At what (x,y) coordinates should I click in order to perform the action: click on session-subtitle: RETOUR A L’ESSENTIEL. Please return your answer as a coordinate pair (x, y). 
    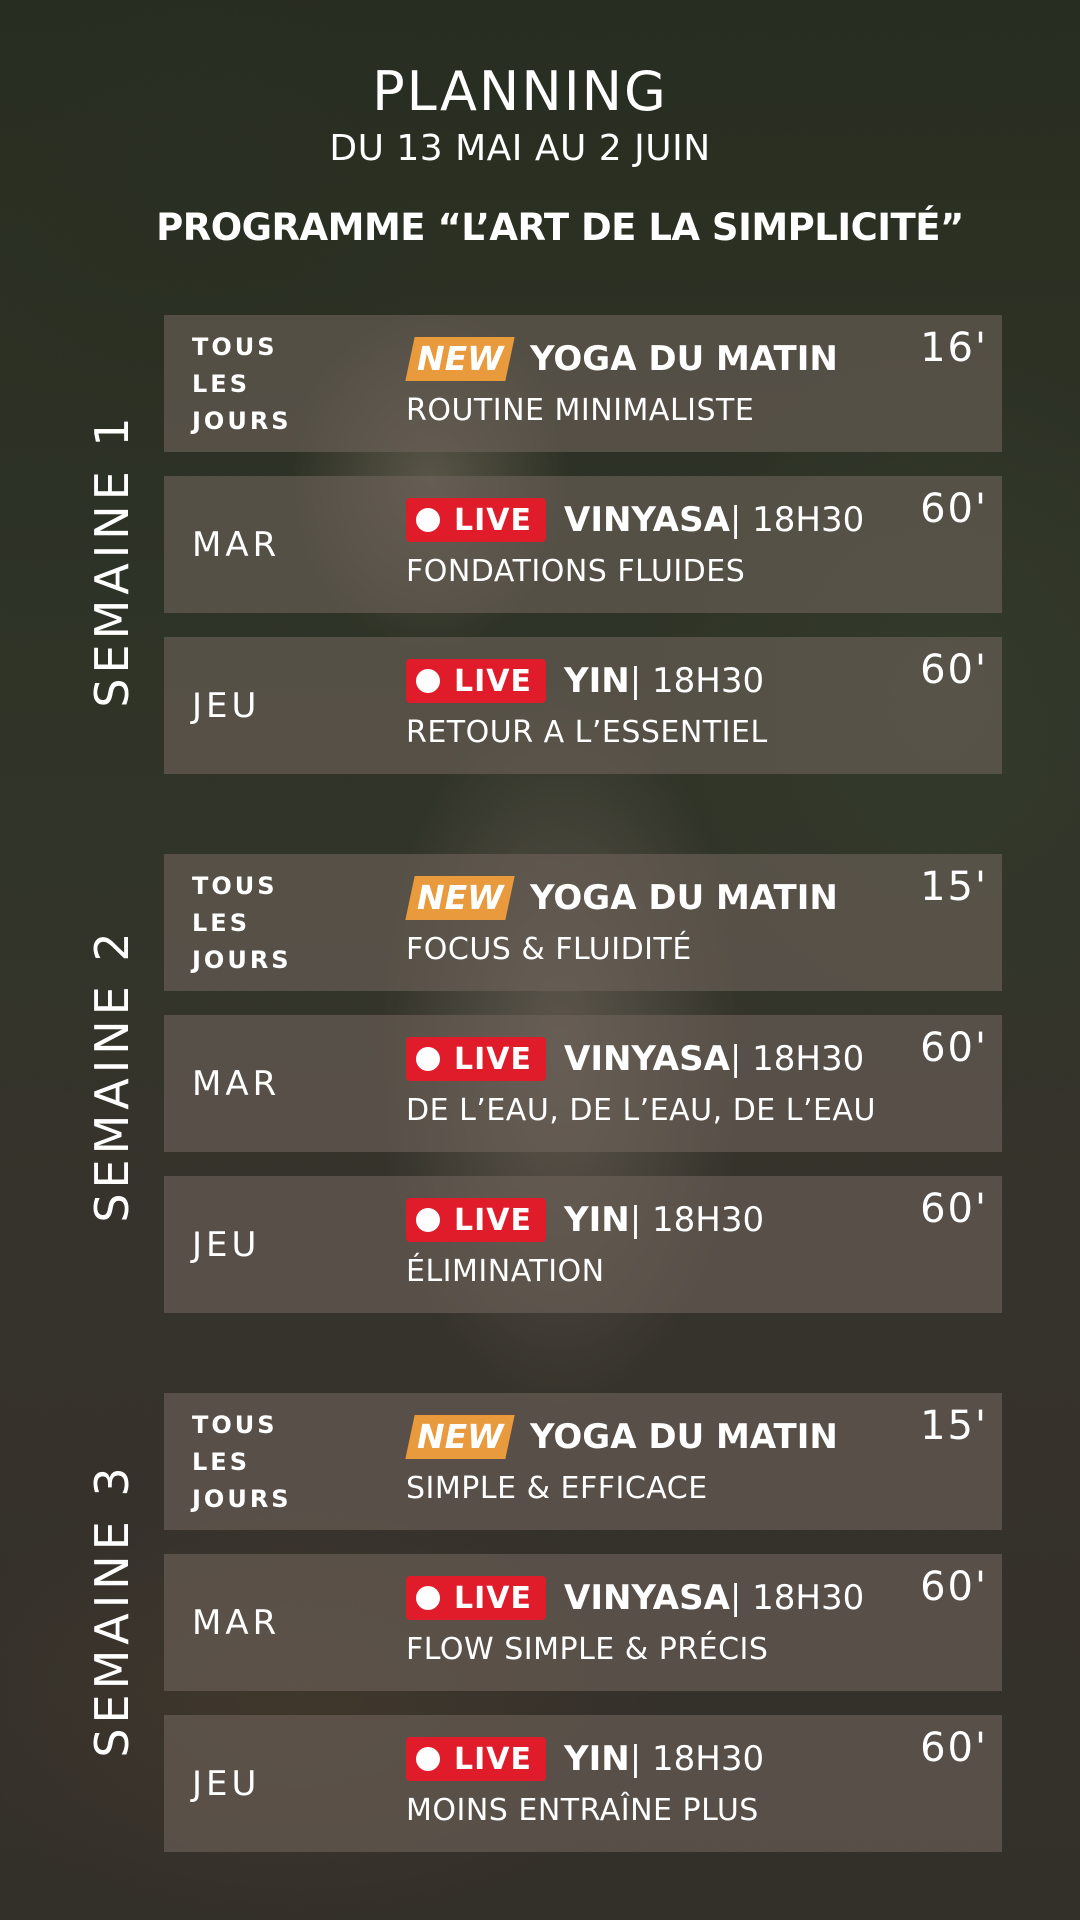
    Looking at the image, I should click on (587, 732).